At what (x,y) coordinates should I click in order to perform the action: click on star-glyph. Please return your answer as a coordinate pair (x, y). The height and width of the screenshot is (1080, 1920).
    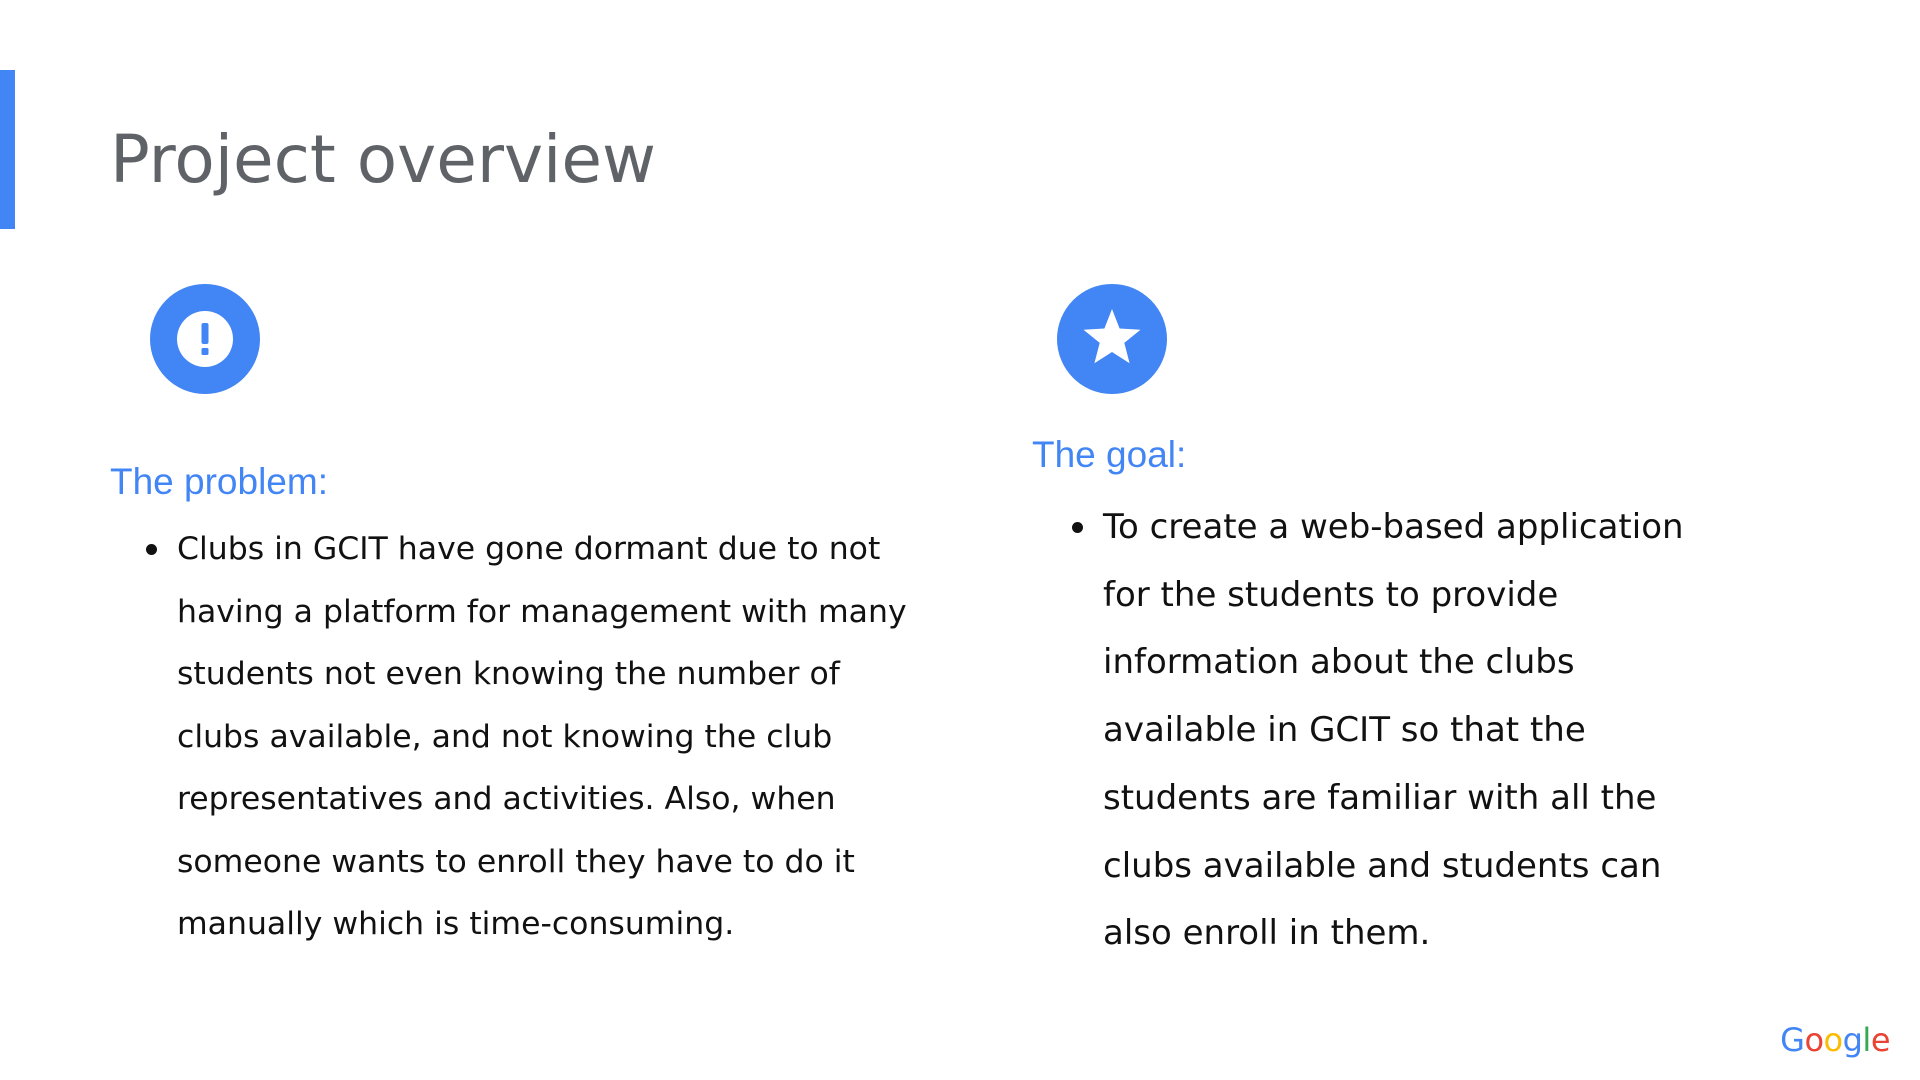
    Looking at the image, I should click on (1112, 336).